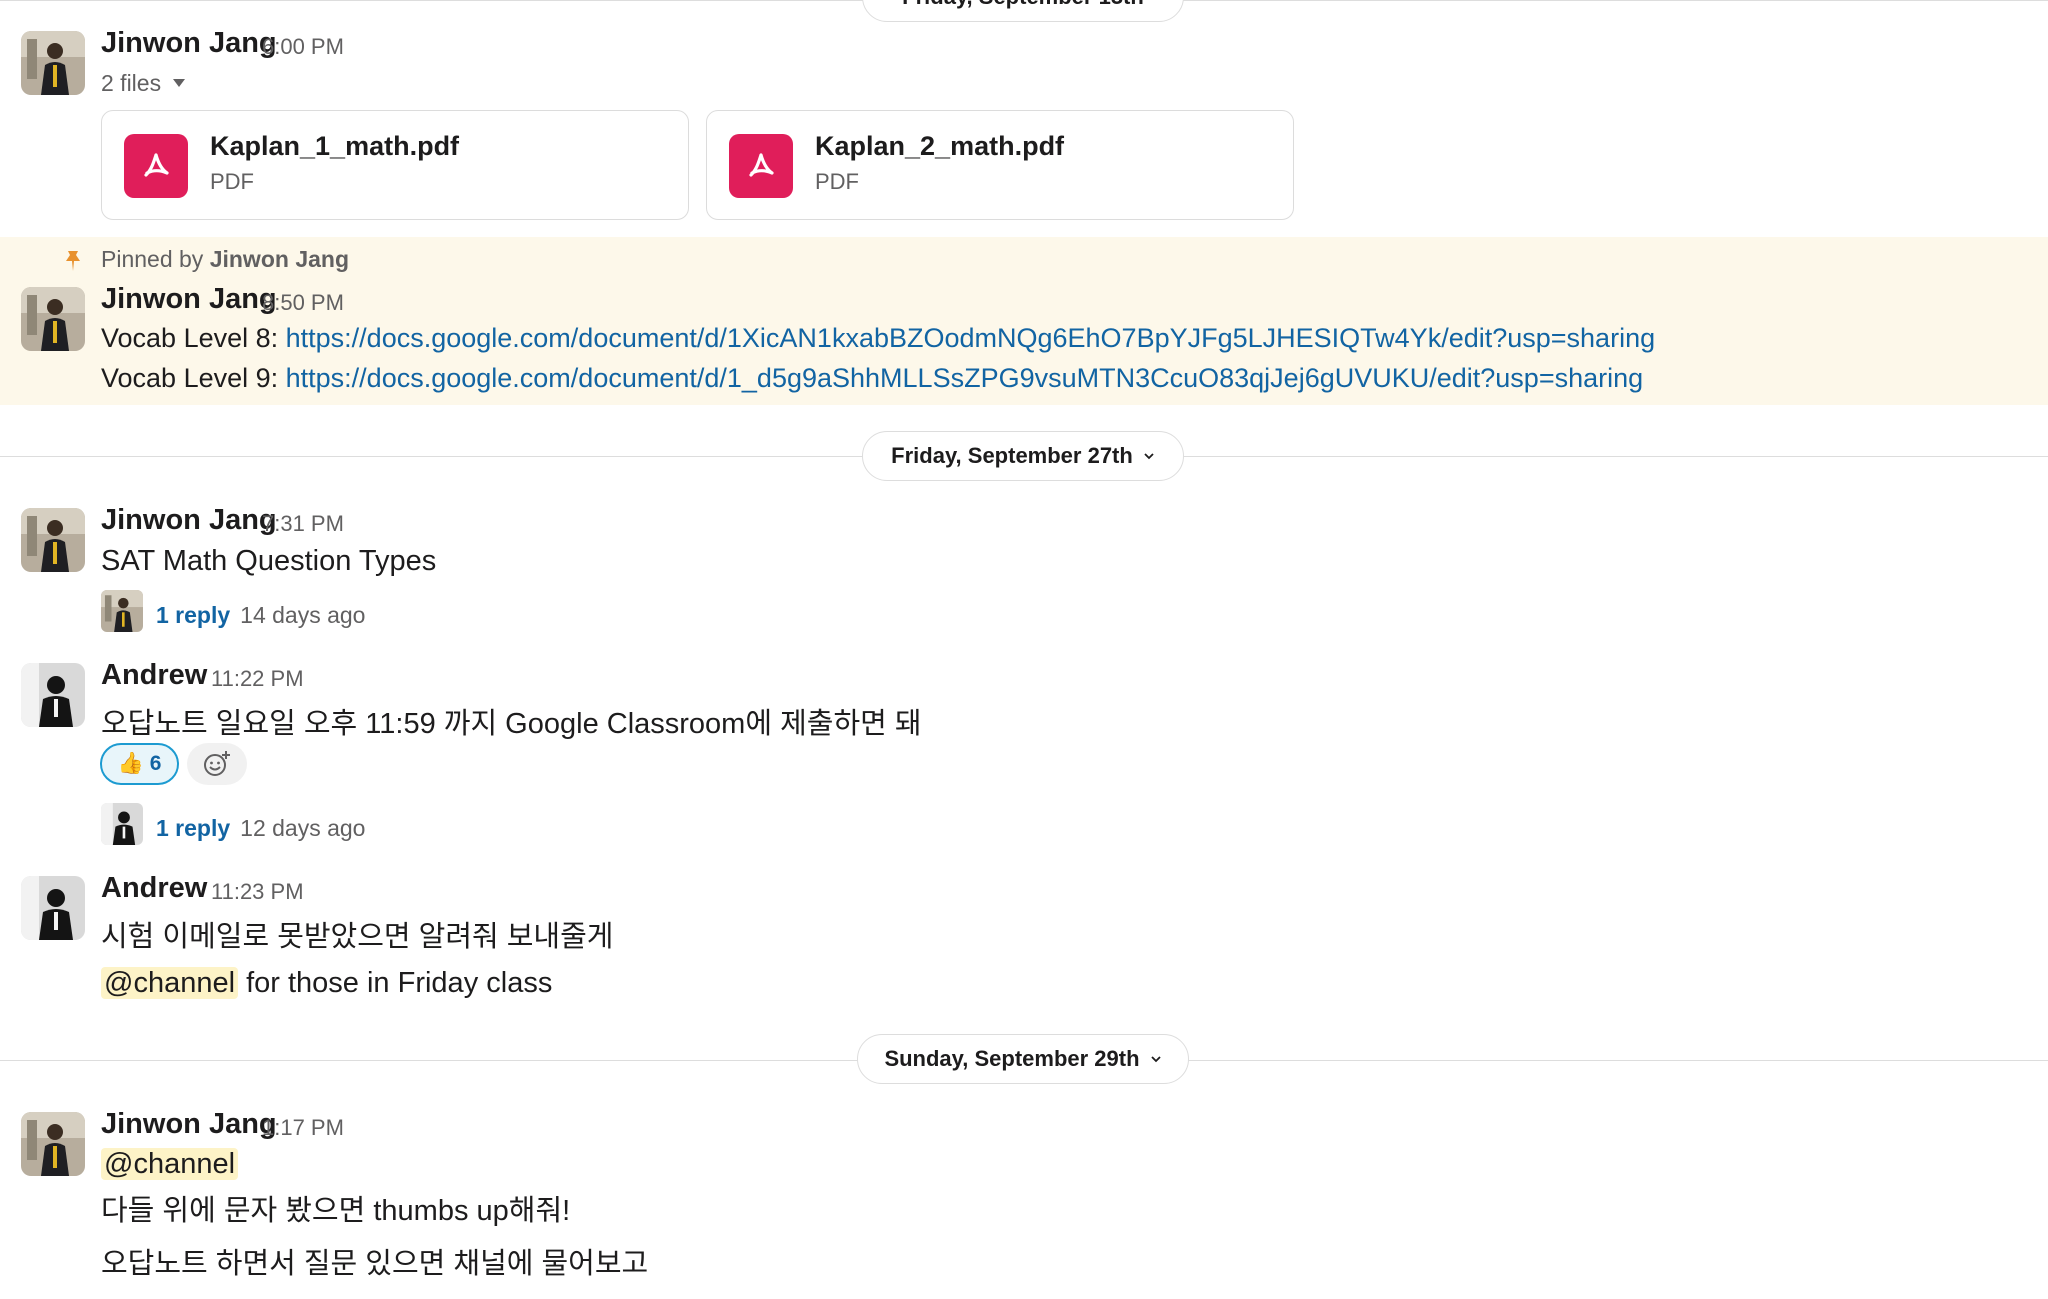 The height and width of the screenshot is (1299, 2048). What do you see at coordinates (152, 259) in the screenshot?
I see `pinned-by-prefix: Pinned by` at bounding box center [152, 259].